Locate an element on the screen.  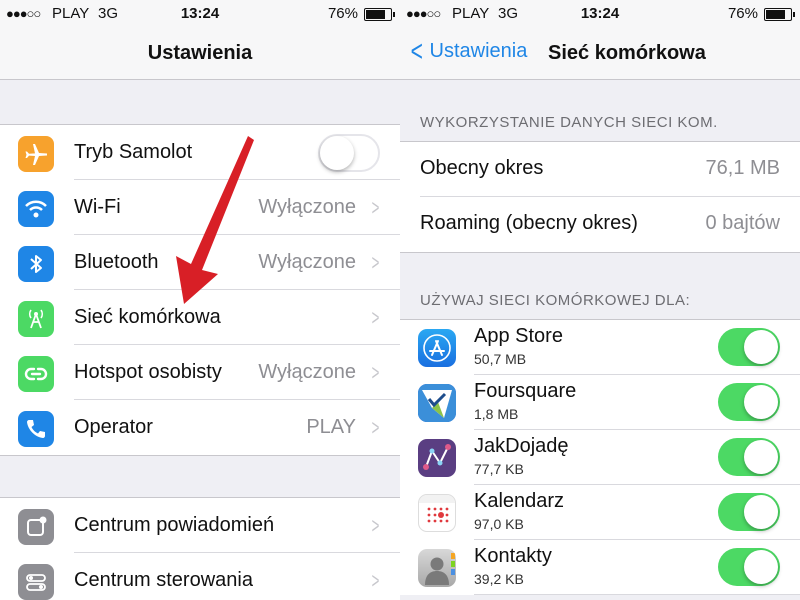
app-row-calendar: Kalendarz 97,0 KB is located at coordinates (600, 512).